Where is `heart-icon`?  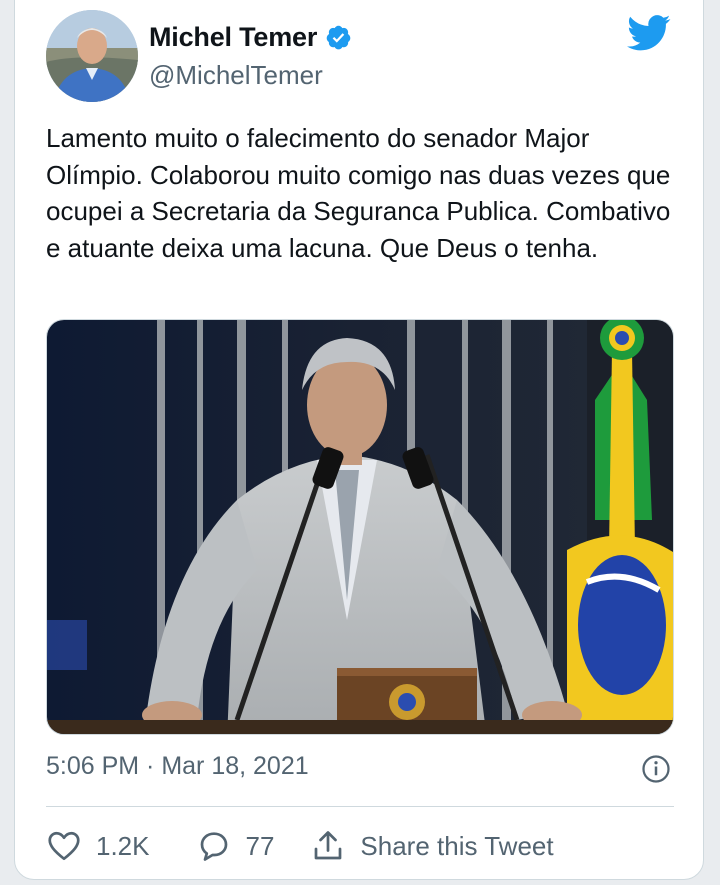
heart-icon is located at coordinates (64, 846).